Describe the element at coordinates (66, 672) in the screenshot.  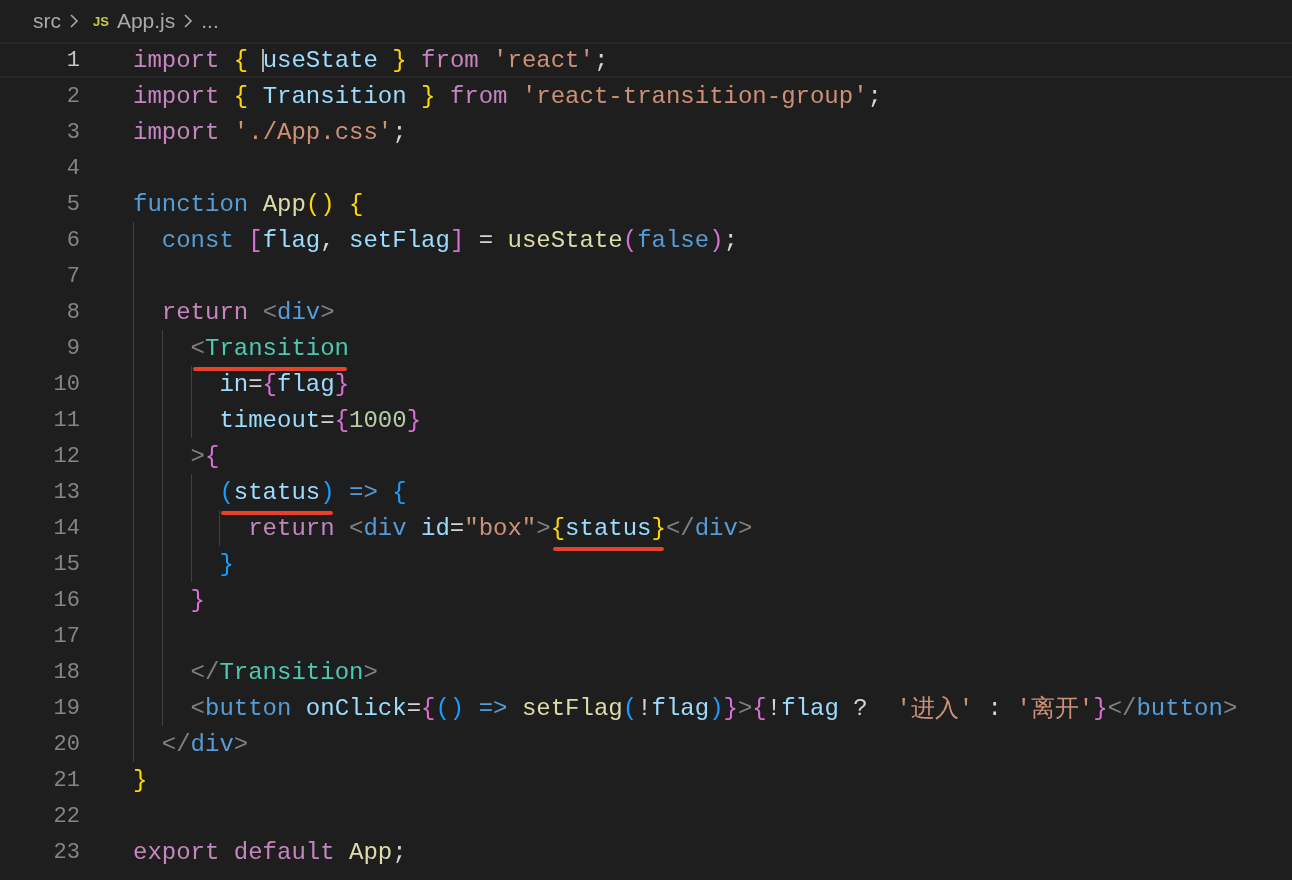
I see `line-number: 18` at that location.